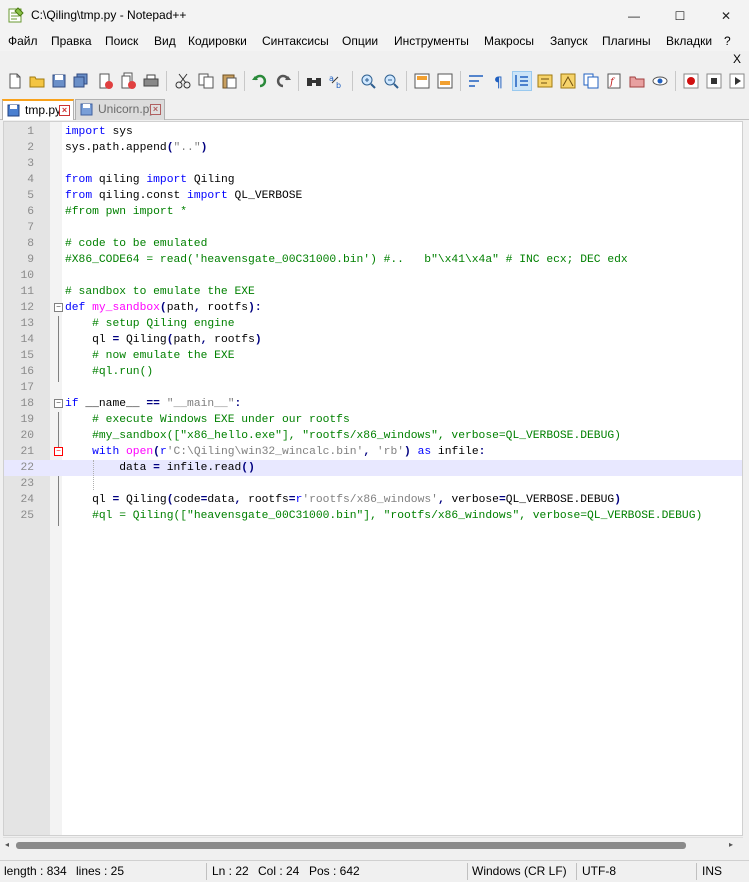 Image resolution: width=749 pixels, height=882 pixels. I want to click on scrollbar-thumb, so click(351, 845).